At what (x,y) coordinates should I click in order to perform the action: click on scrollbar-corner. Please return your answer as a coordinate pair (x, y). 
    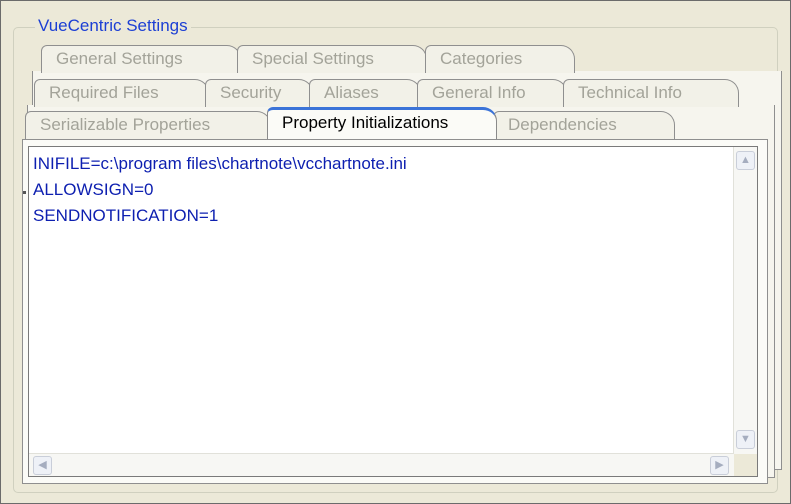
    Looking at the image, I should click on (745, 465).